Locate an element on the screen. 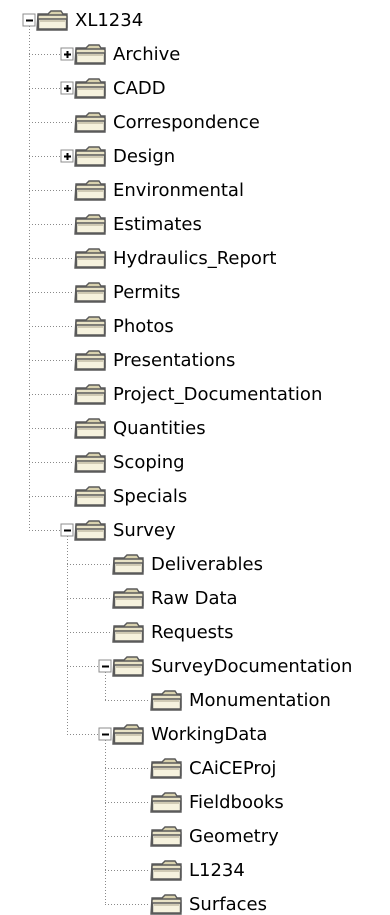 The width and height of the screenshot is (390, 915). tree-node-requests: Requests is located at coordinates (173, 632).